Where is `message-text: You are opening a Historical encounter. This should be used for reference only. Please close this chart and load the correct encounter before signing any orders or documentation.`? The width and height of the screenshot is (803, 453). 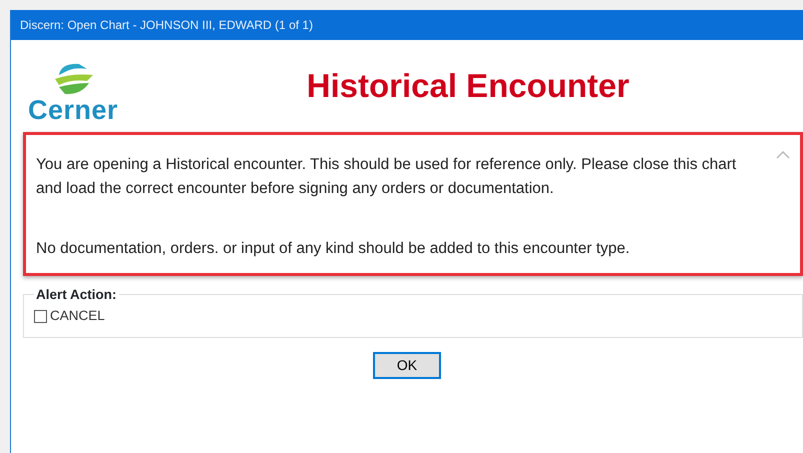
message-text: You are opening a Historical encounter. This should be used for reference only. Please close this chart and load the correct encounter before signing any orders or documentation. is located at coordinates (387, 177).